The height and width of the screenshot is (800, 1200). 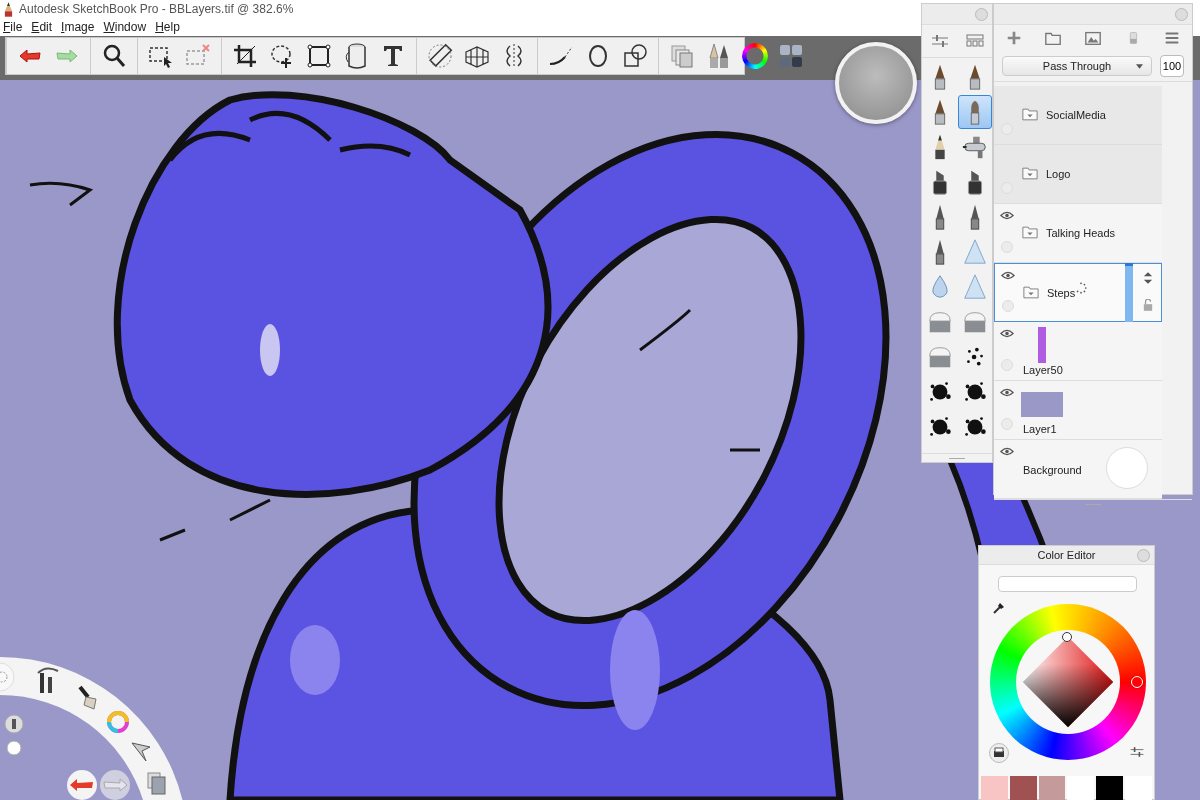 What do you see at coordinates (78, 27) in the screenshot?
I see `menu-item: Image` at bounding box center [78, 27].